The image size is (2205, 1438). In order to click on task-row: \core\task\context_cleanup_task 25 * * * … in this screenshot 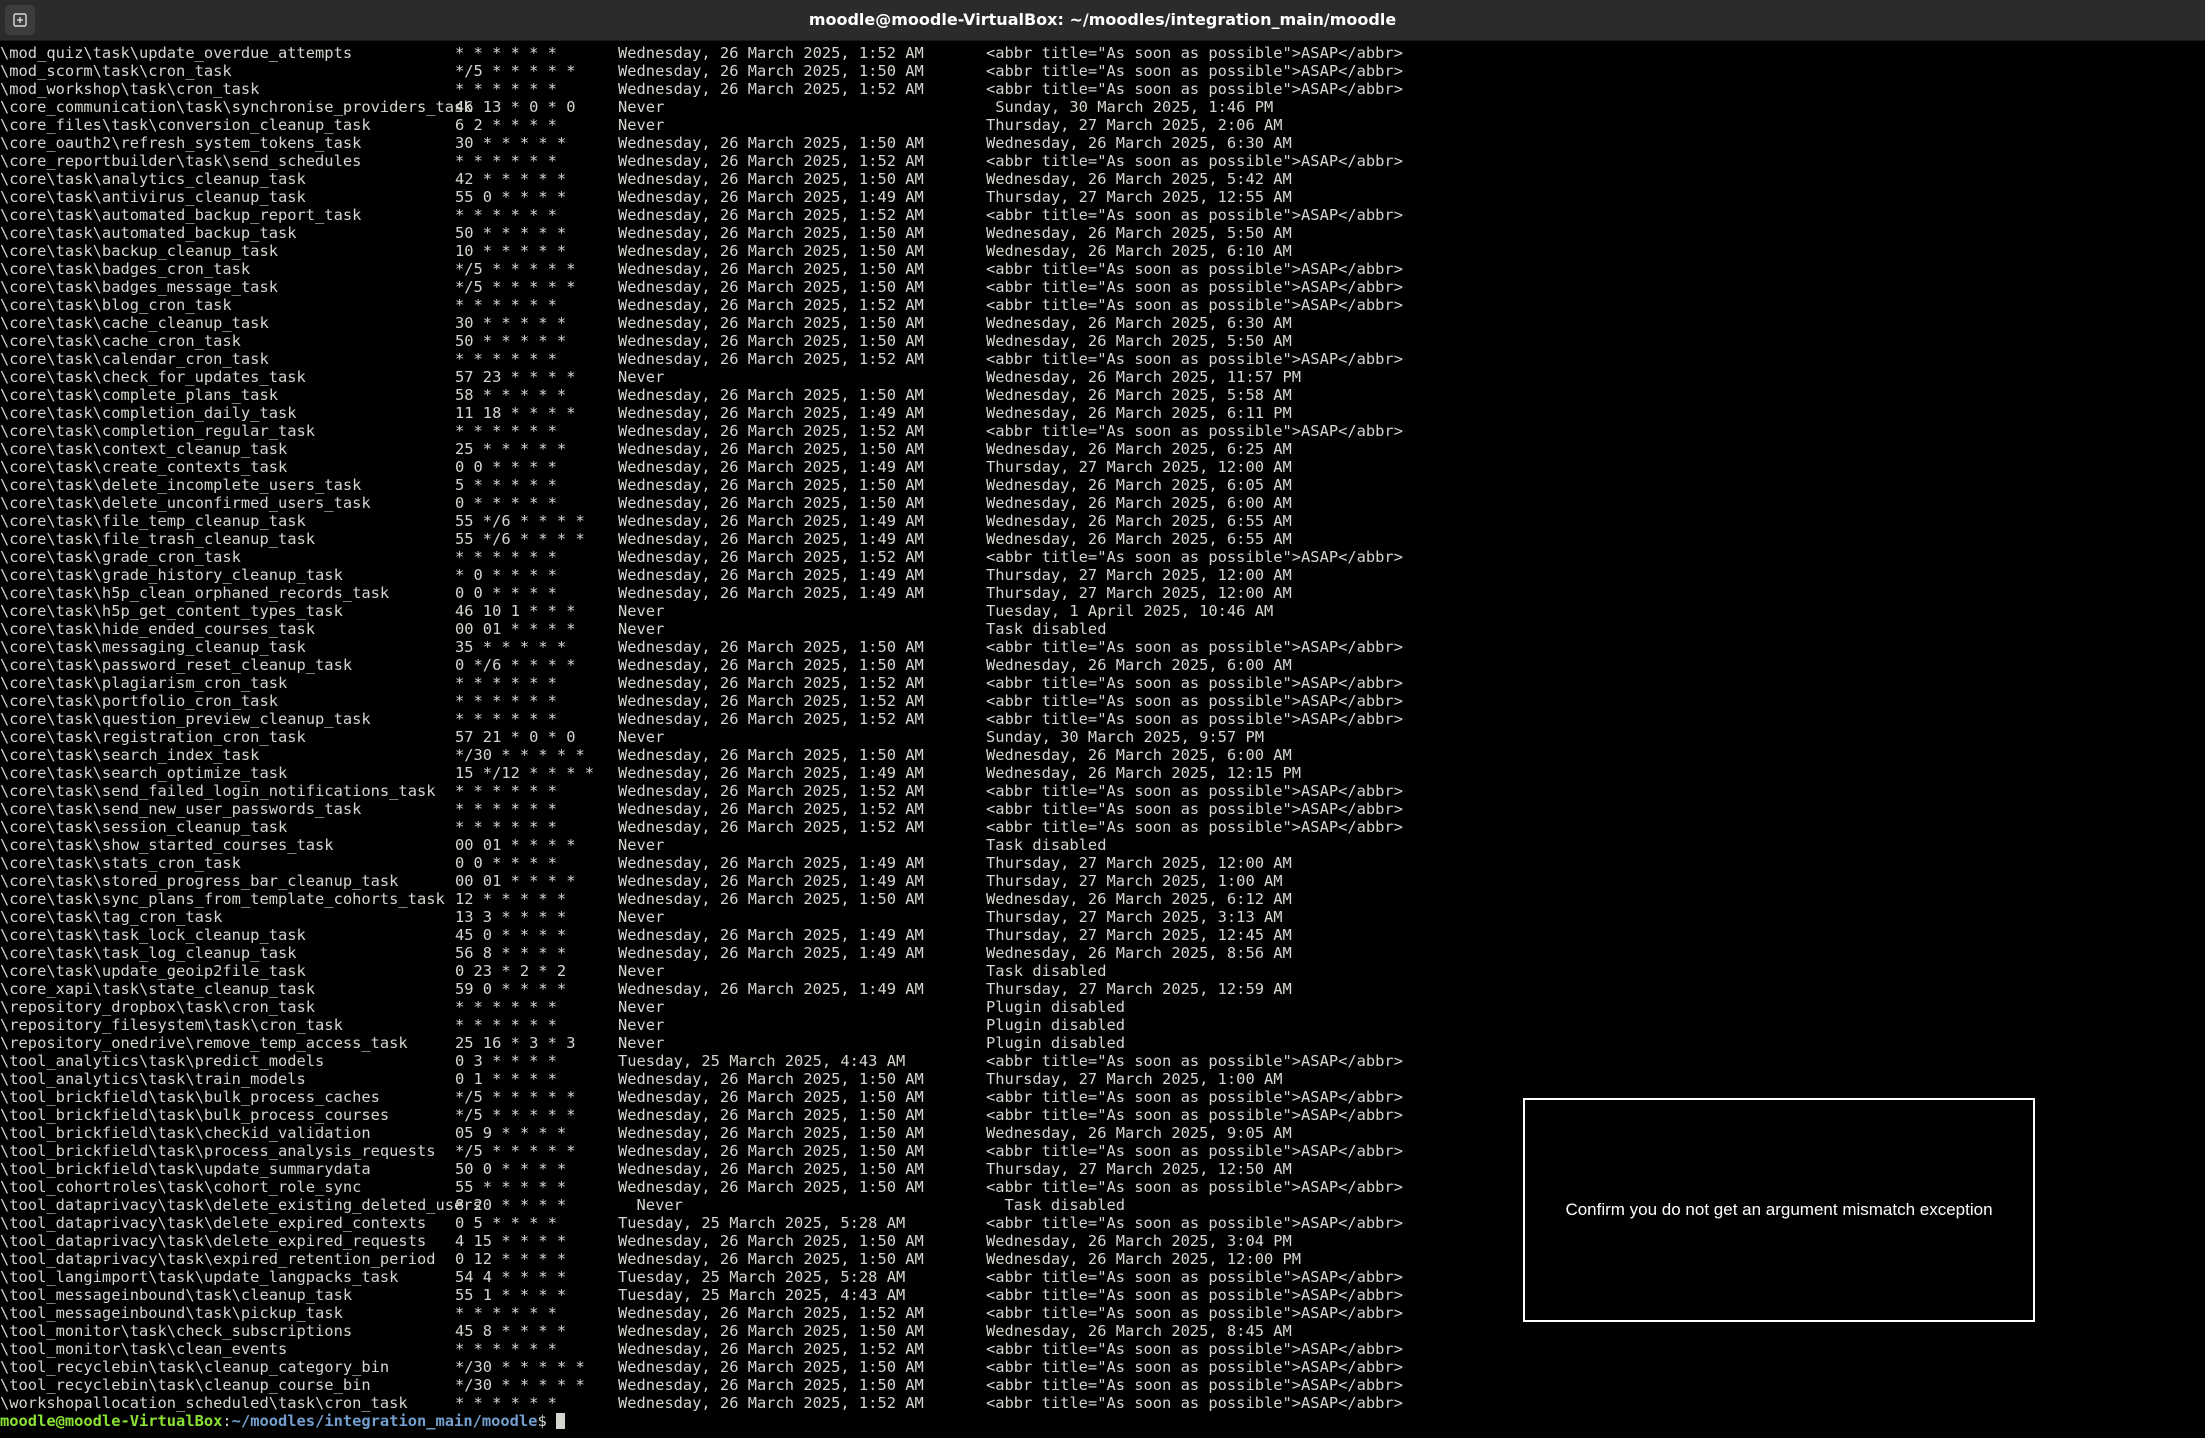, I will do `click(1102, 449)`.